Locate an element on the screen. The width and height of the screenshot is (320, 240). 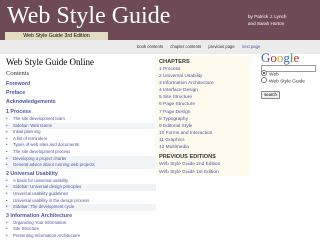
chapter-link: 1 Process is located at coordinates (205, 69).